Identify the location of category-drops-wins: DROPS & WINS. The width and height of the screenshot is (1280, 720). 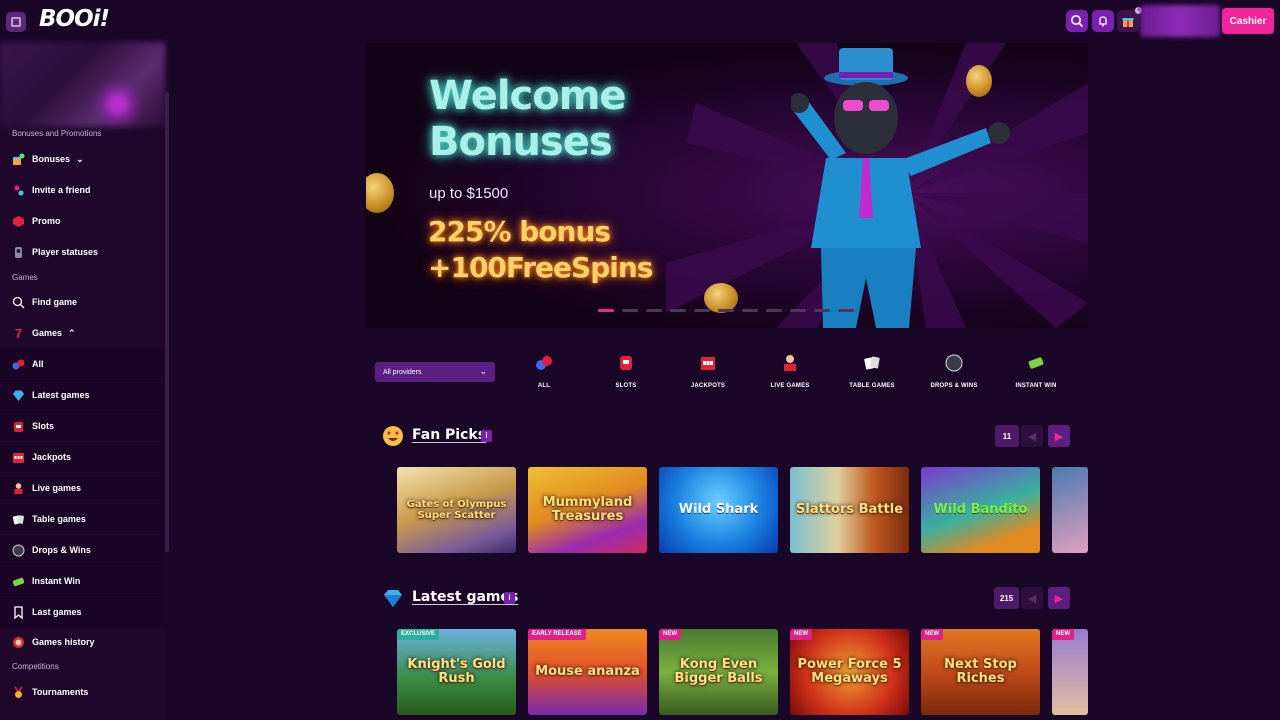
(954, 371).